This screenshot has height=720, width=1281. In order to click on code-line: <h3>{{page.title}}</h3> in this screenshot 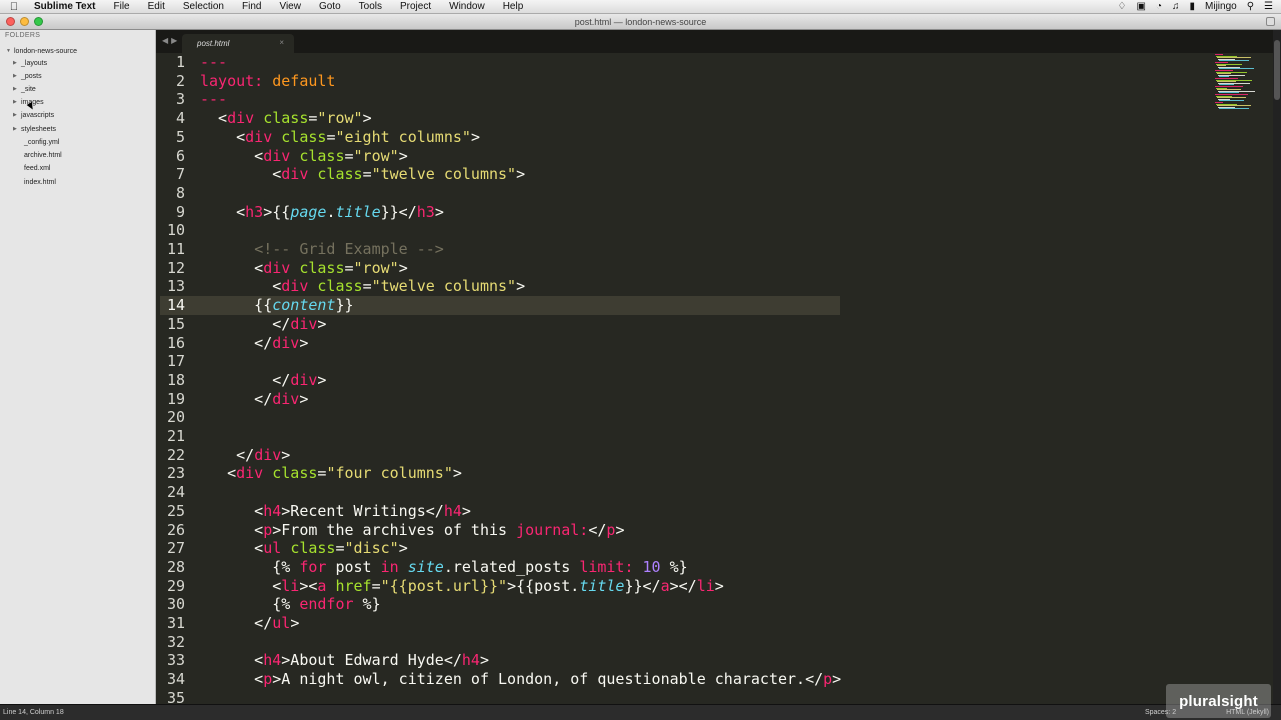, I will do `click(322, 212)`.